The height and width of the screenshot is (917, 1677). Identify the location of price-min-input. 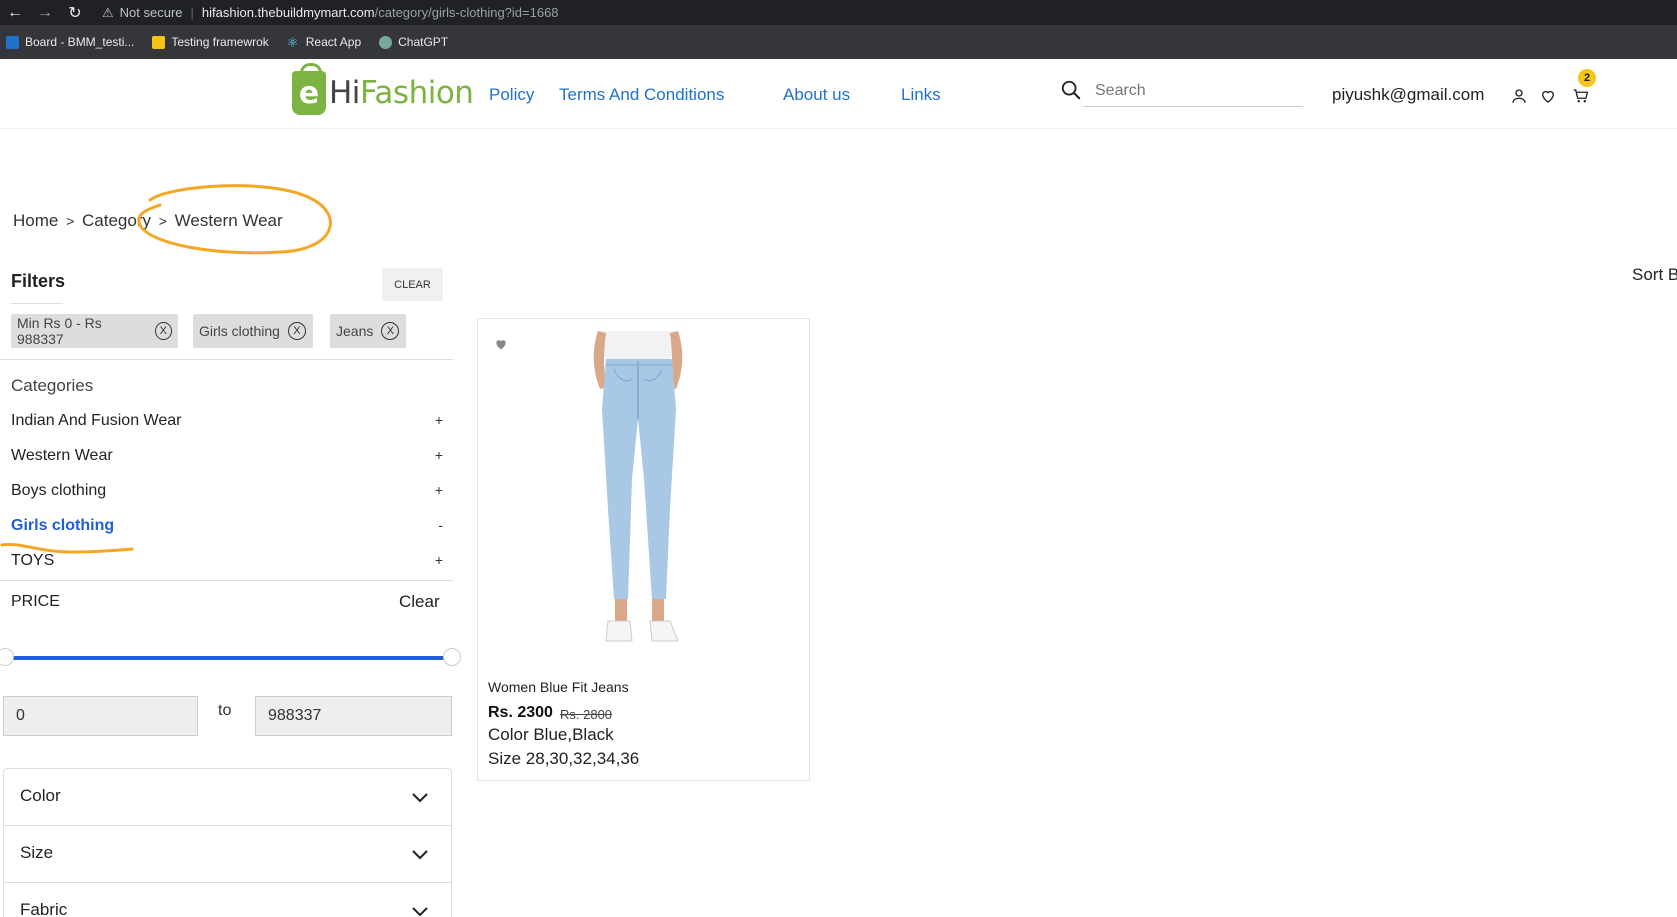
(100, 716).